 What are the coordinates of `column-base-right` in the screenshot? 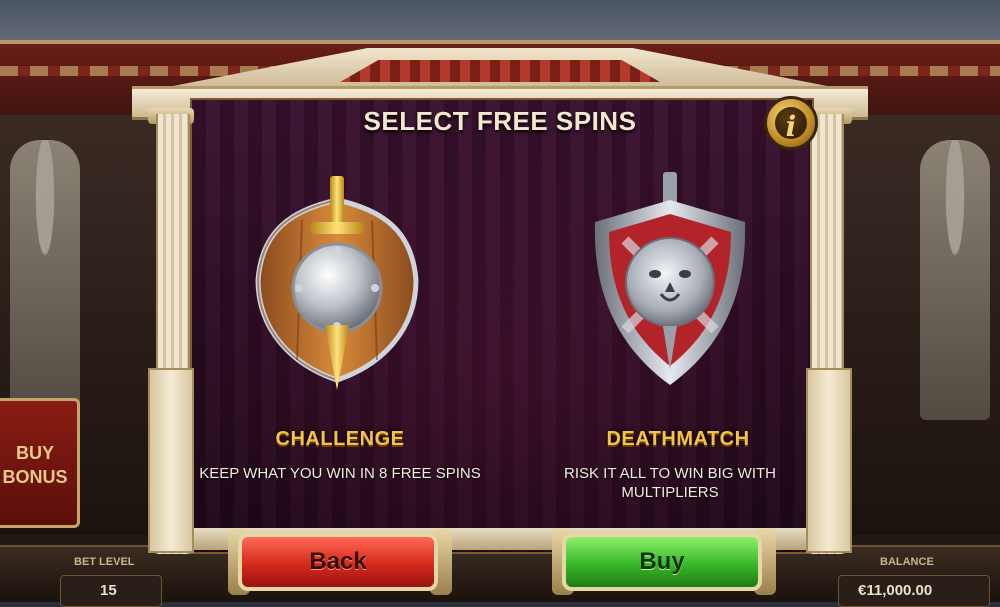 It's located at (829, 460).